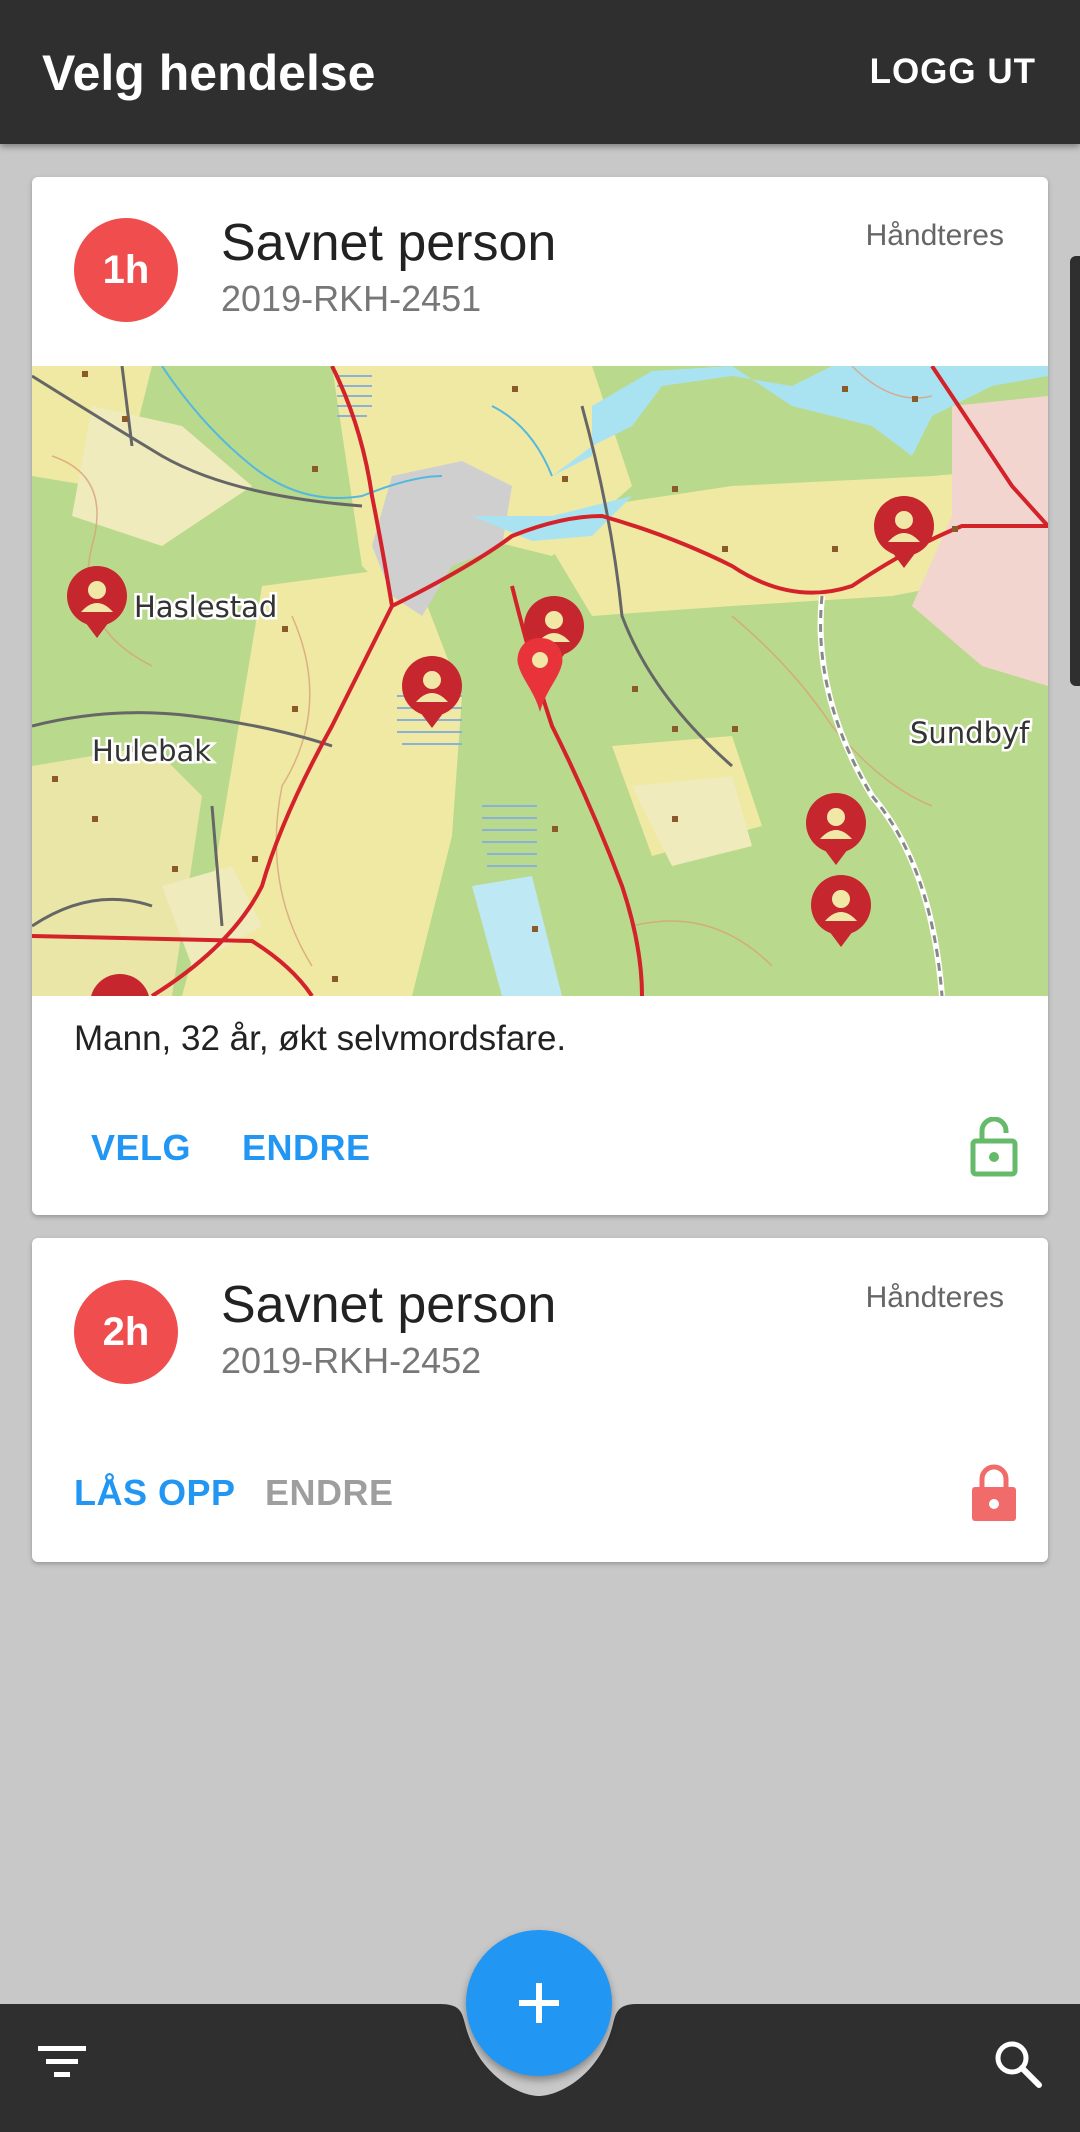 This screenshot has height=2132, width=1080. Describe the element at coordinates (1018, 2066) in the screenshot. I see `search-icon` at that location.